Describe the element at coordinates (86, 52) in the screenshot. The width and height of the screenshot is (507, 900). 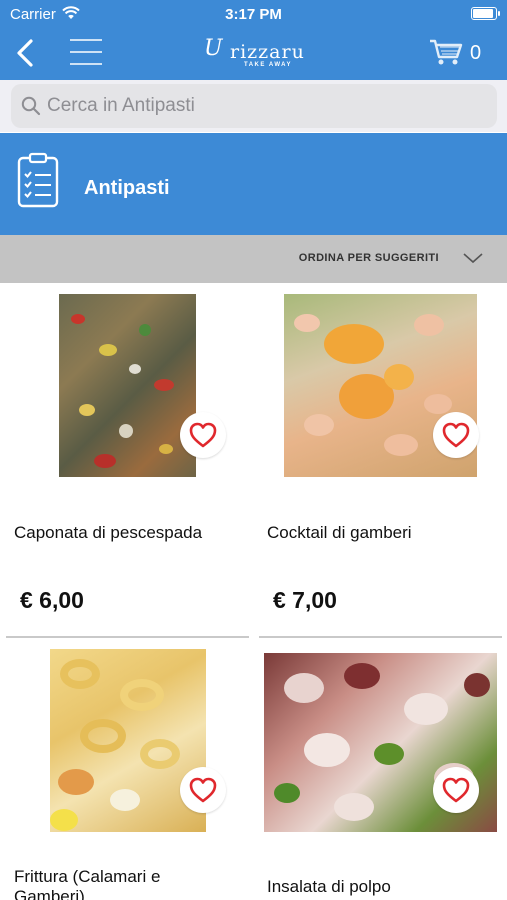
I see `menu-button` at that location.